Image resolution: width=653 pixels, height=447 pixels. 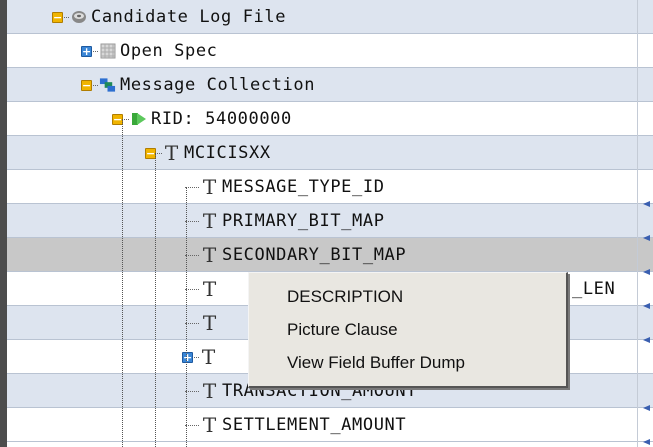 What do you see at coordinates (314, 425) in the screenshot?
I see `tree-label-settlement-amount: SETTLEMENT_AMOUNT` at bounding box center [314, 425].